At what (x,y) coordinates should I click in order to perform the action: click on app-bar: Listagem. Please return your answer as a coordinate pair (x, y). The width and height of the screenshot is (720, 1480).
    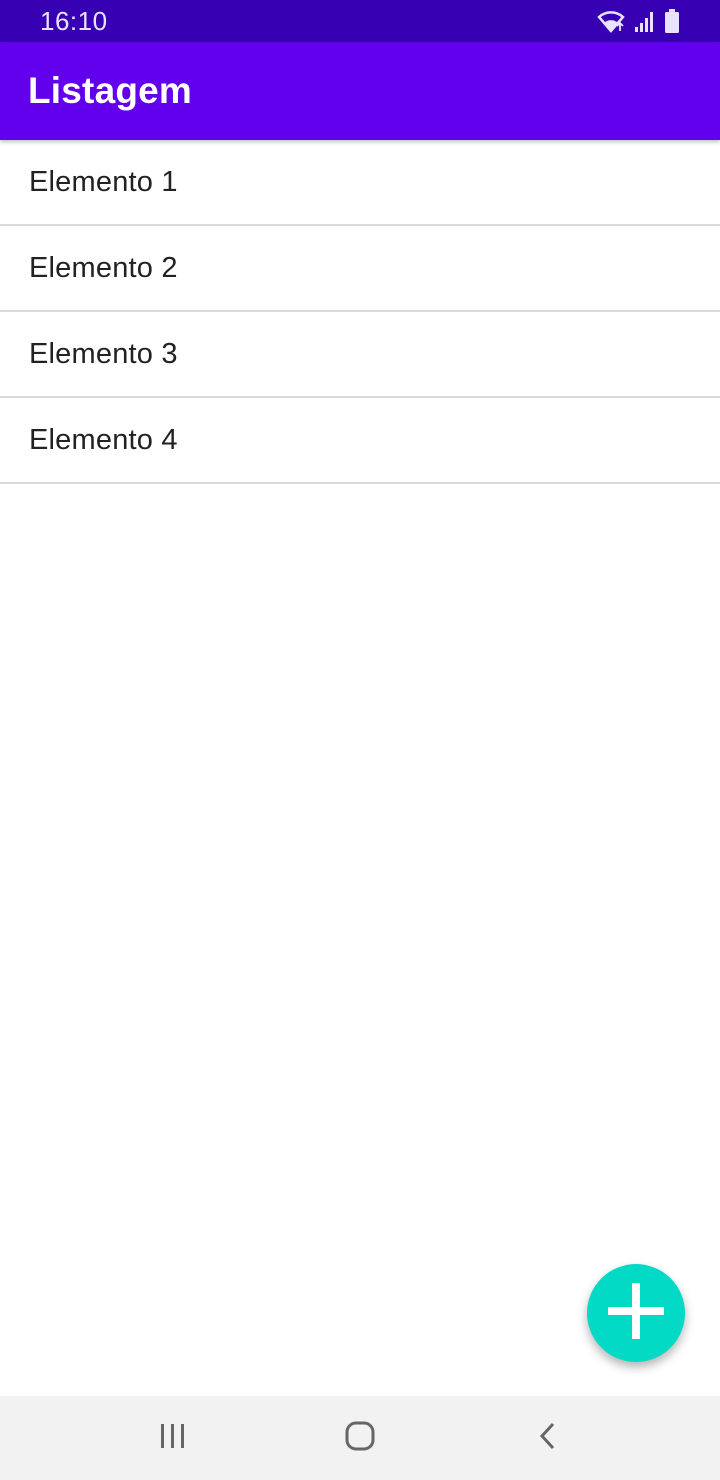
    Looking at the image, I should click on (360, 91).